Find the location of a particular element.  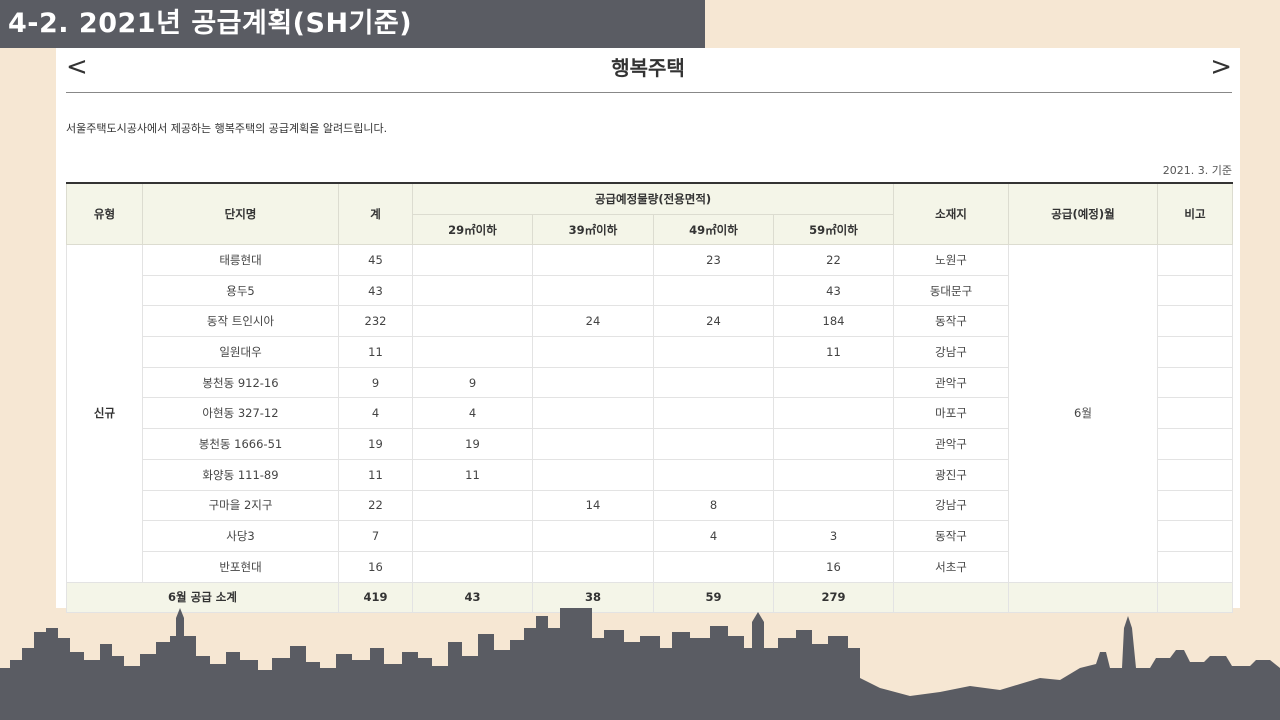

size-49-cell: 23 is located at coordinates (713, 260).